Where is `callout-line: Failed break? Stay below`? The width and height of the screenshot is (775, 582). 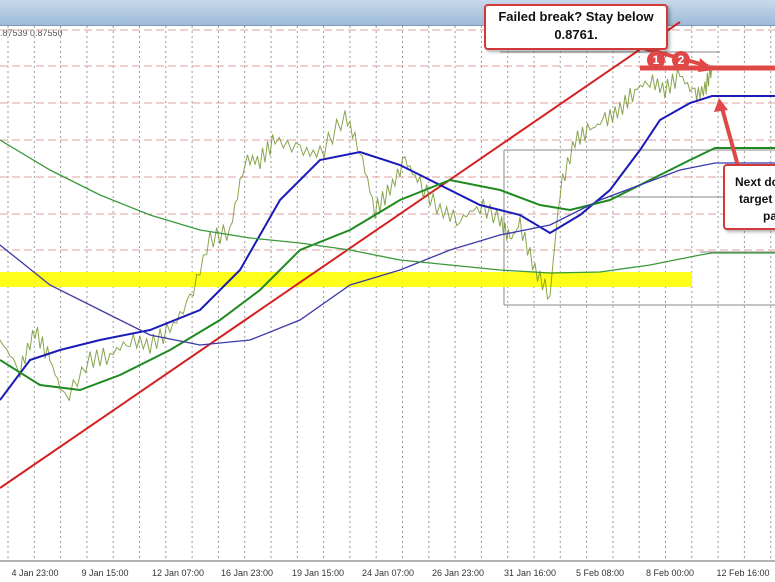 callout-line: Failed break? Stay below is located at coordinates (576, 16).